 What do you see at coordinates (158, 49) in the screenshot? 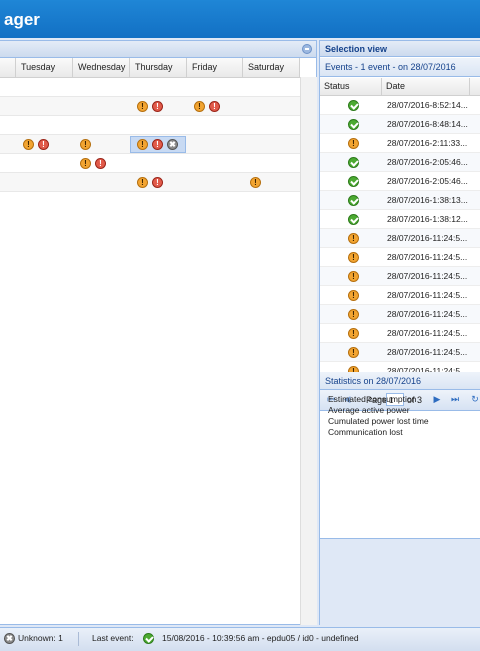
I see `calendar-panel-header` at bounding box center [158, 49].